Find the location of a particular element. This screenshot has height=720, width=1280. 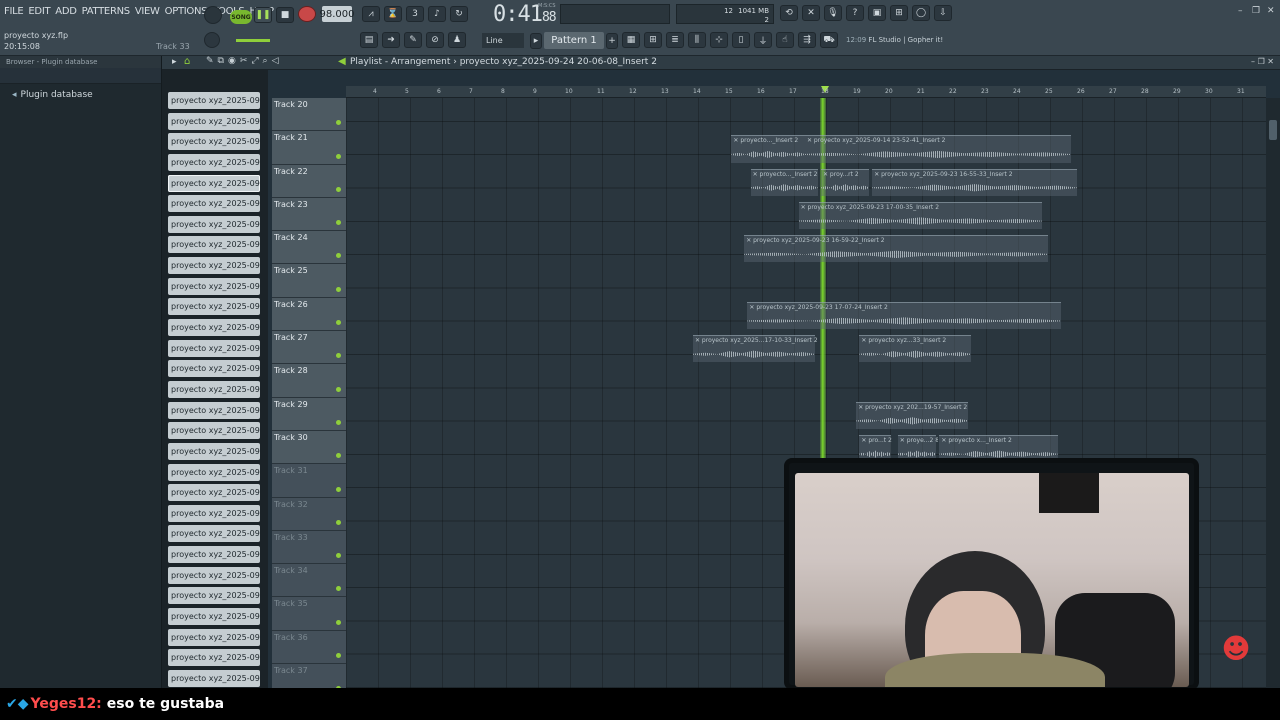

playlist-tool-icons: ✎⧉◉✂⤢⌕◁ is located at coordinates (244, 61).